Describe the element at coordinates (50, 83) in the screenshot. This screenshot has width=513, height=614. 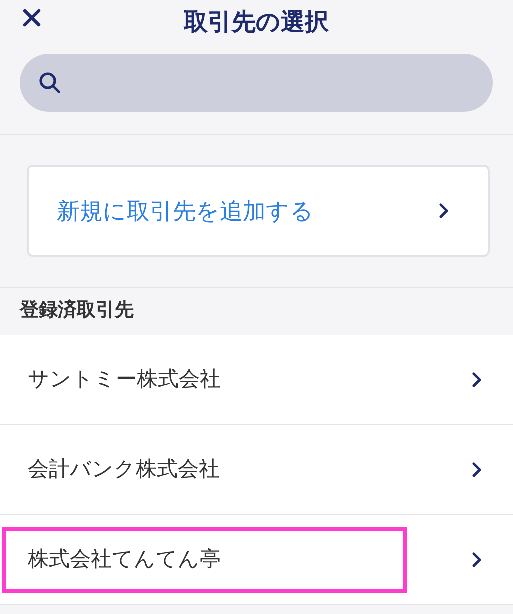
I see `search-icon` at that location.